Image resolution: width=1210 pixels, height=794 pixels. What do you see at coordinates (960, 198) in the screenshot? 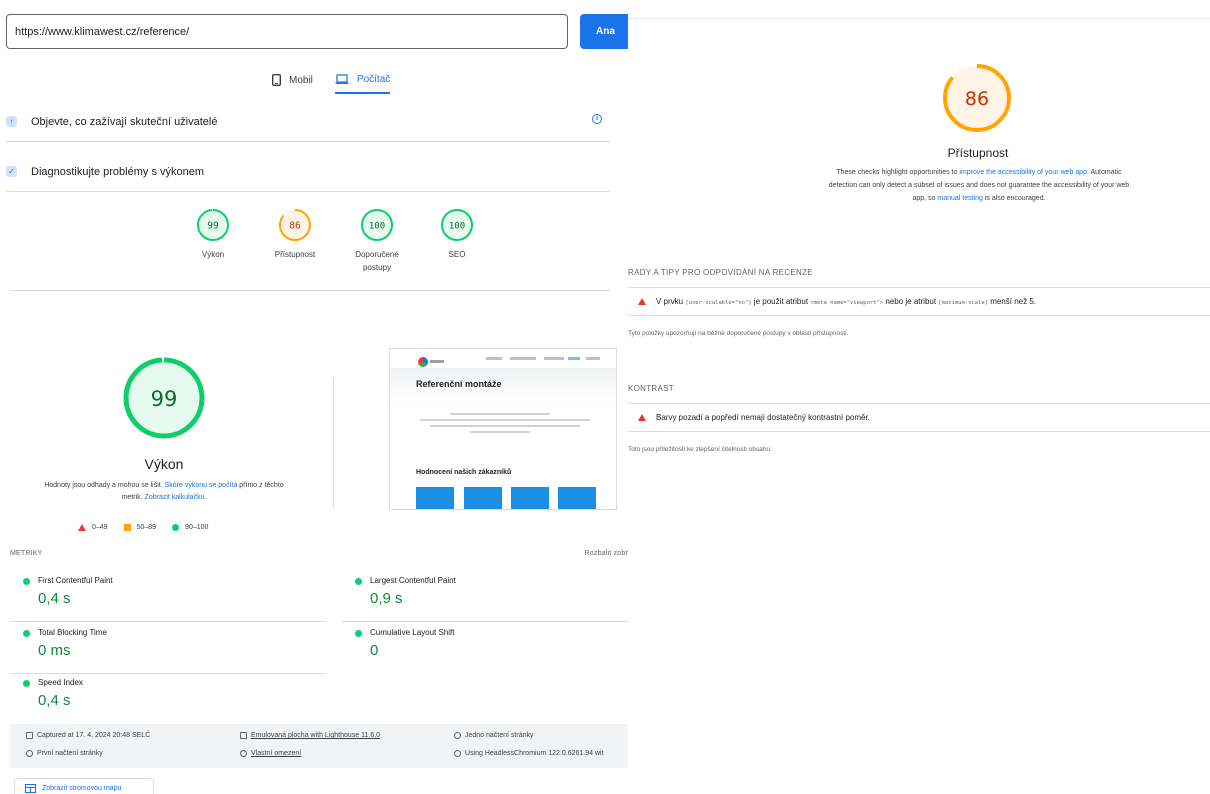
I see `manual-testing-link: manual testing` at bounding box center [960, 198].